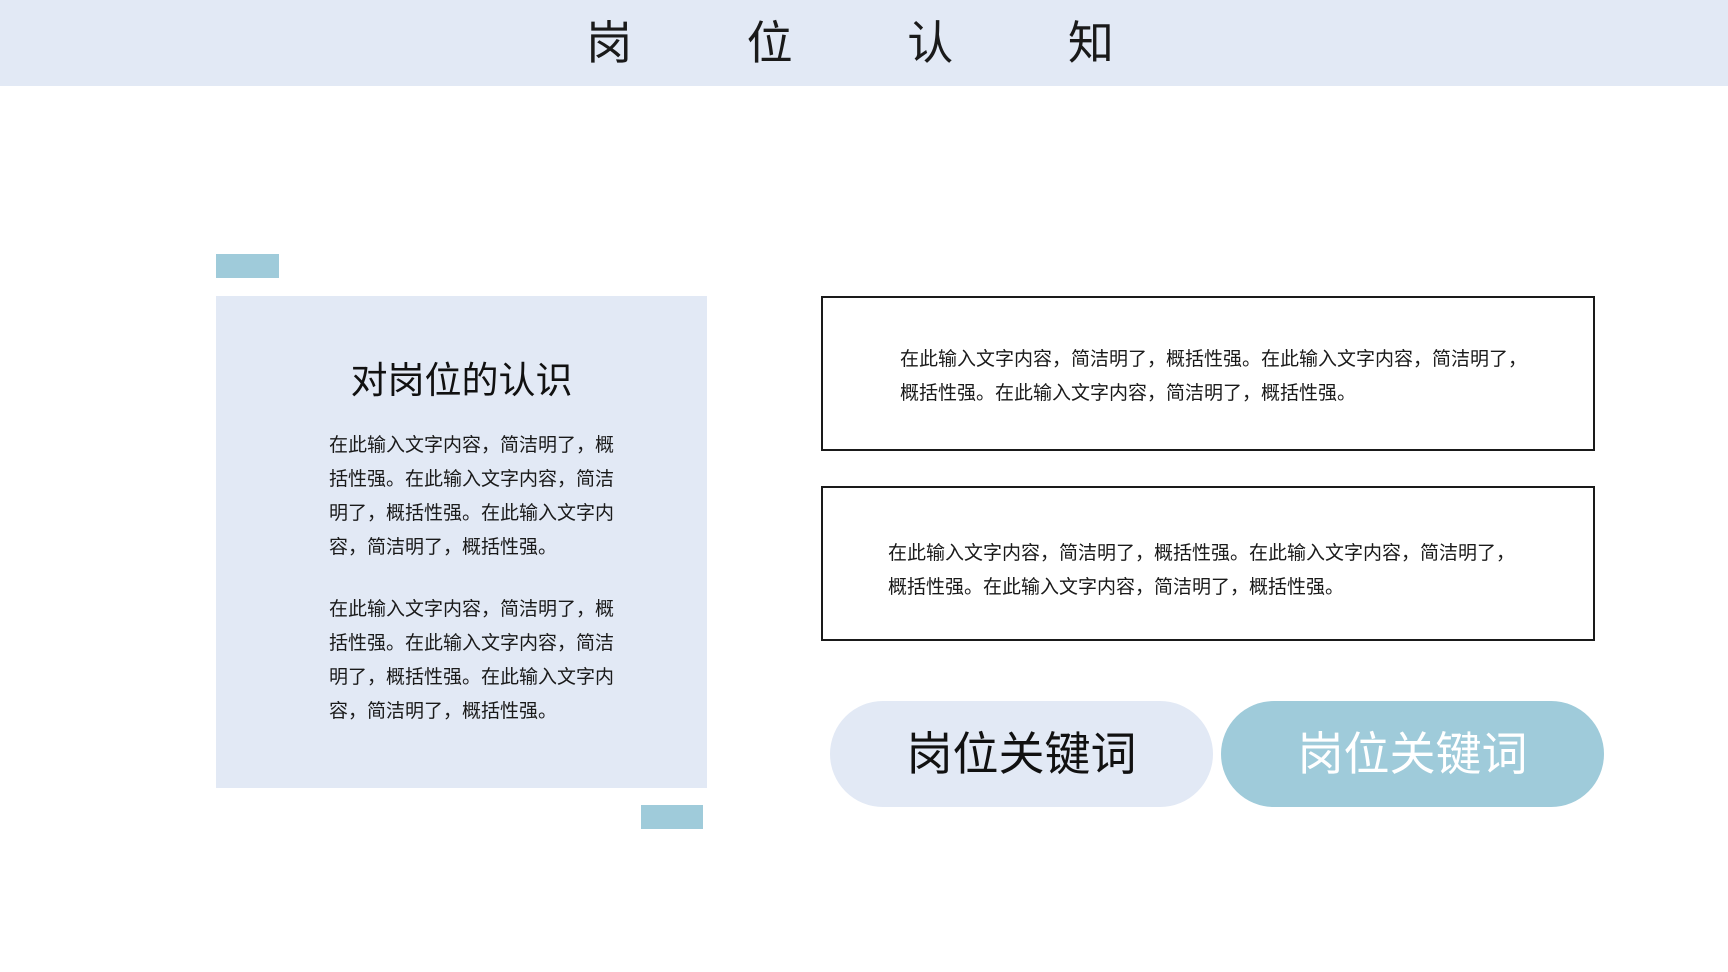  I want to click on keyword-pill-2: 岗位关键词, so click(1412, 754).